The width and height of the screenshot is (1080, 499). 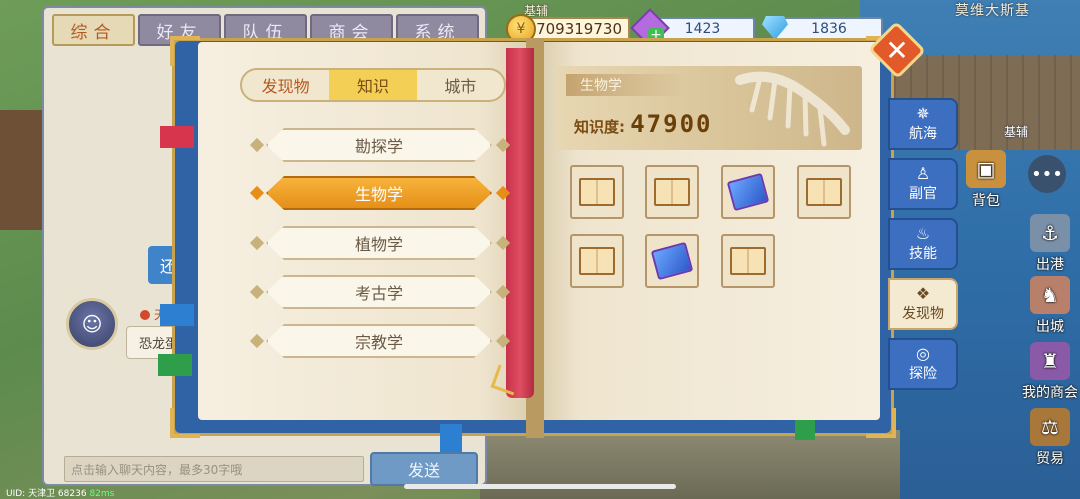 I want to click on subject-prospecting: 勘探学, so click(x=379, y=145).